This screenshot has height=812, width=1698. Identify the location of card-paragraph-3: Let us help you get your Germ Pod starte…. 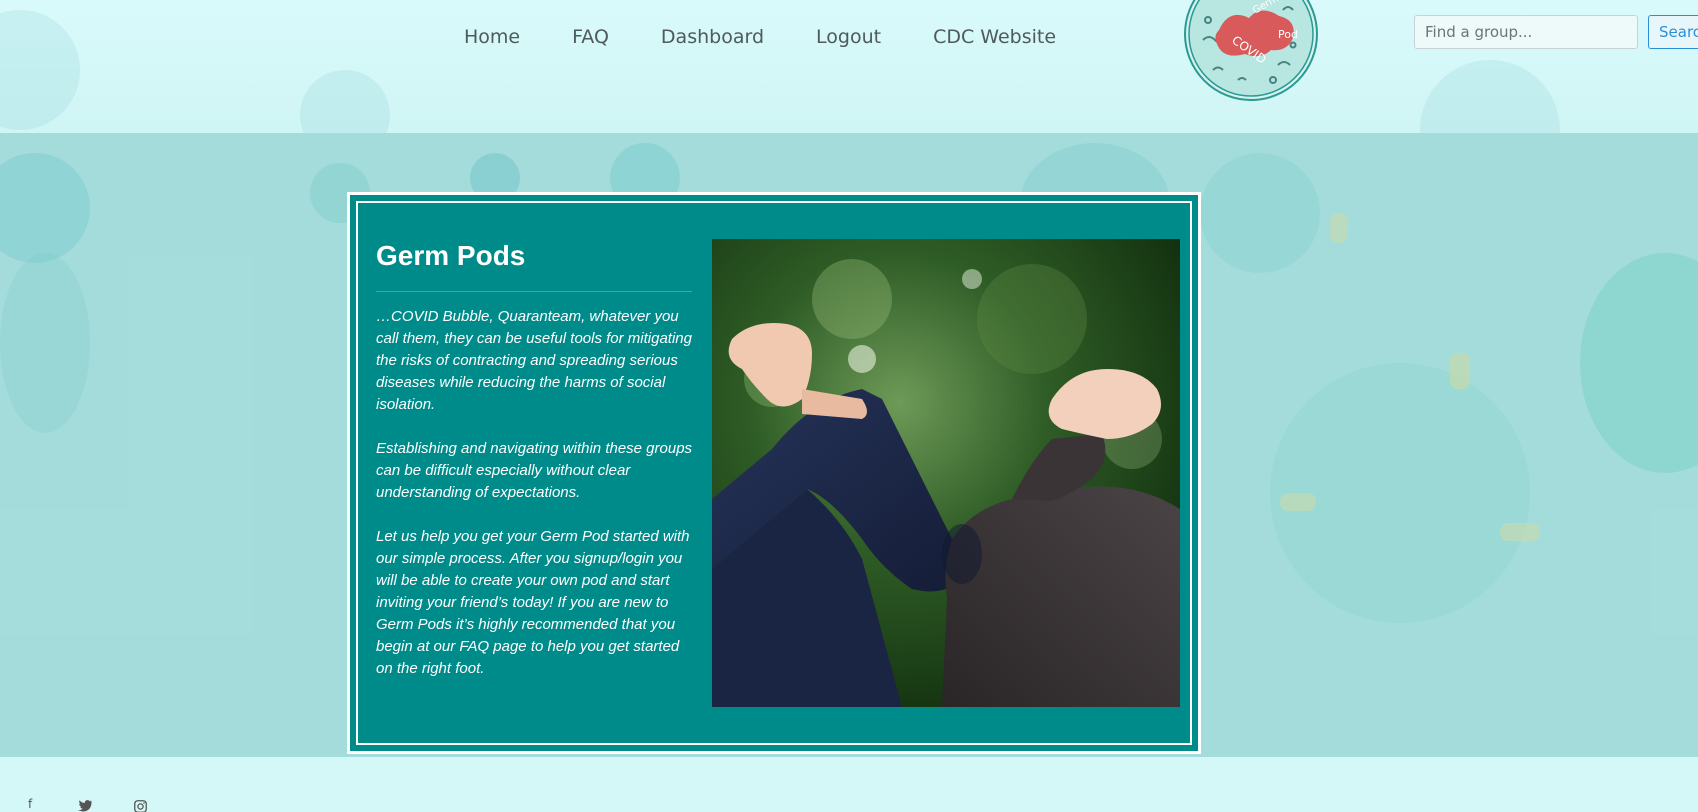
(533, 602).